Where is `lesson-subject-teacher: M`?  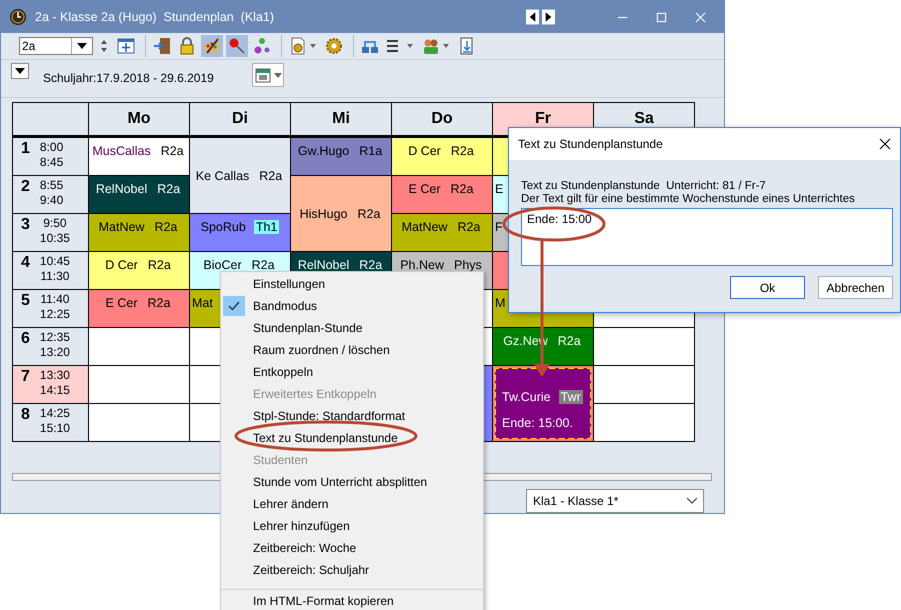 lesson-subject-teacher: M is located at coordinates (500, 303).